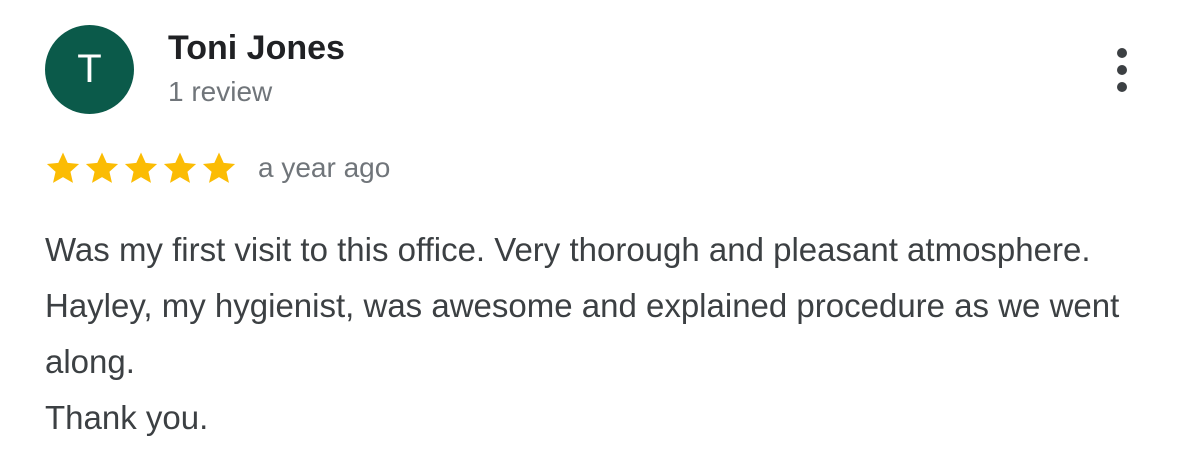 This screenshot has height=469, width=1200. I want to click on rating-row: a year ago, so click(217, 168).